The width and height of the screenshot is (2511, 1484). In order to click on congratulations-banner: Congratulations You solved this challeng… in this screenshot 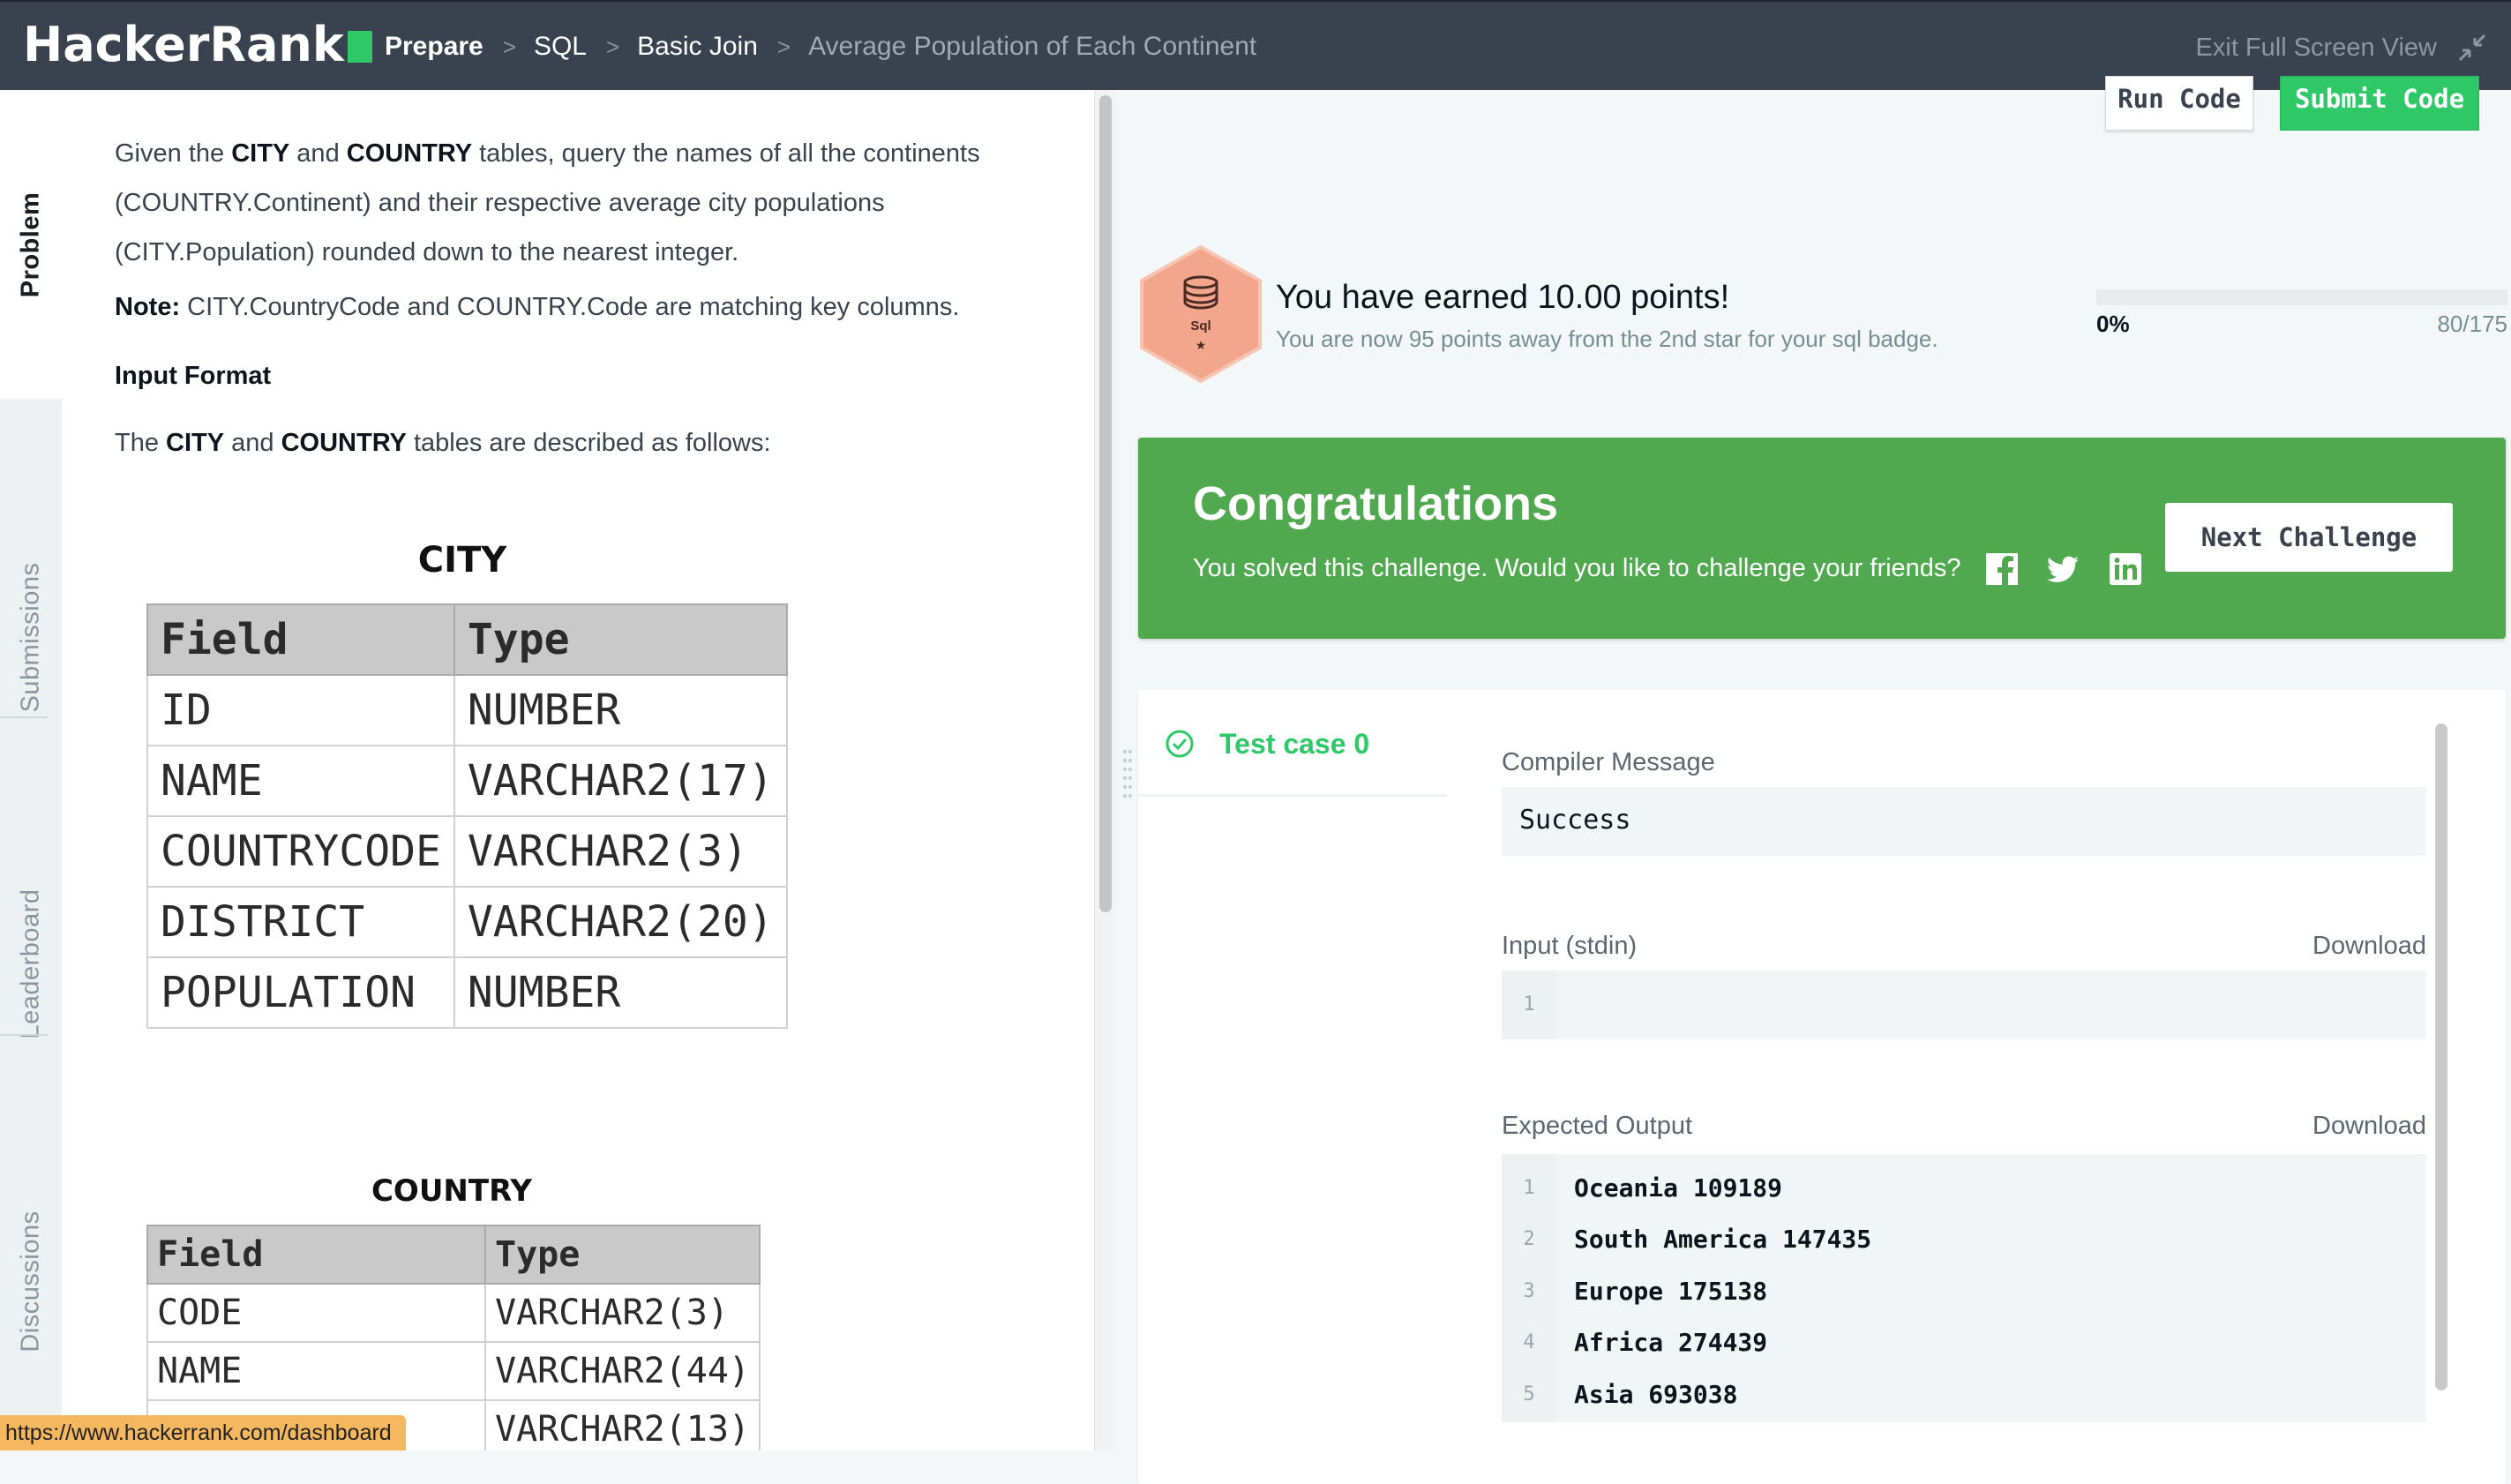, I will do `click(1822, 538)`.